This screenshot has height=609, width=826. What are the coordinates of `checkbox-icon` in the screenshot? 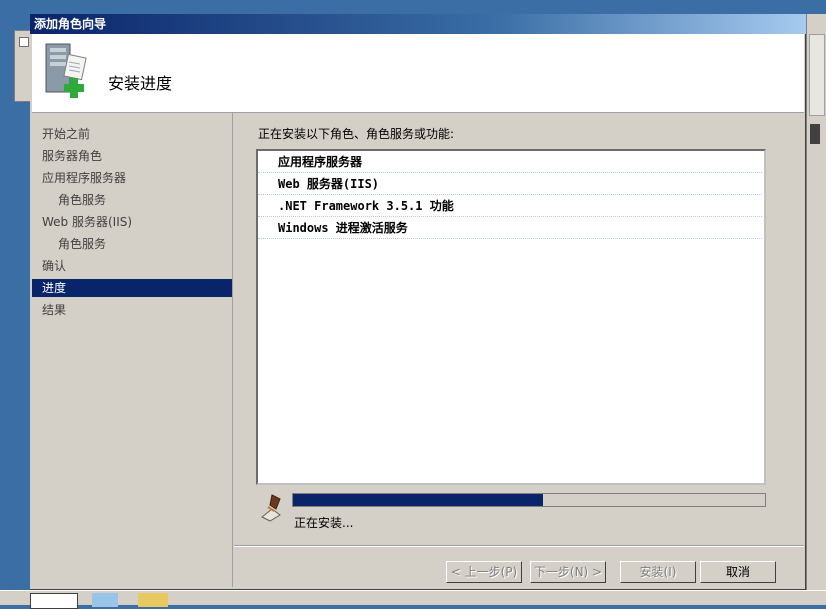 It's located at (24, 42).